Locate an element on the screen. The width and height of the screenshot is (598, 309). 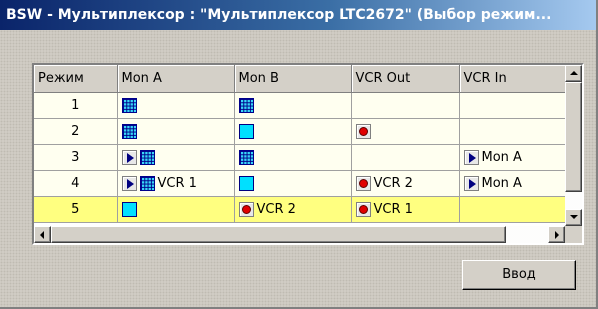
scrollbar-corner is located at coordinates (573, 234).